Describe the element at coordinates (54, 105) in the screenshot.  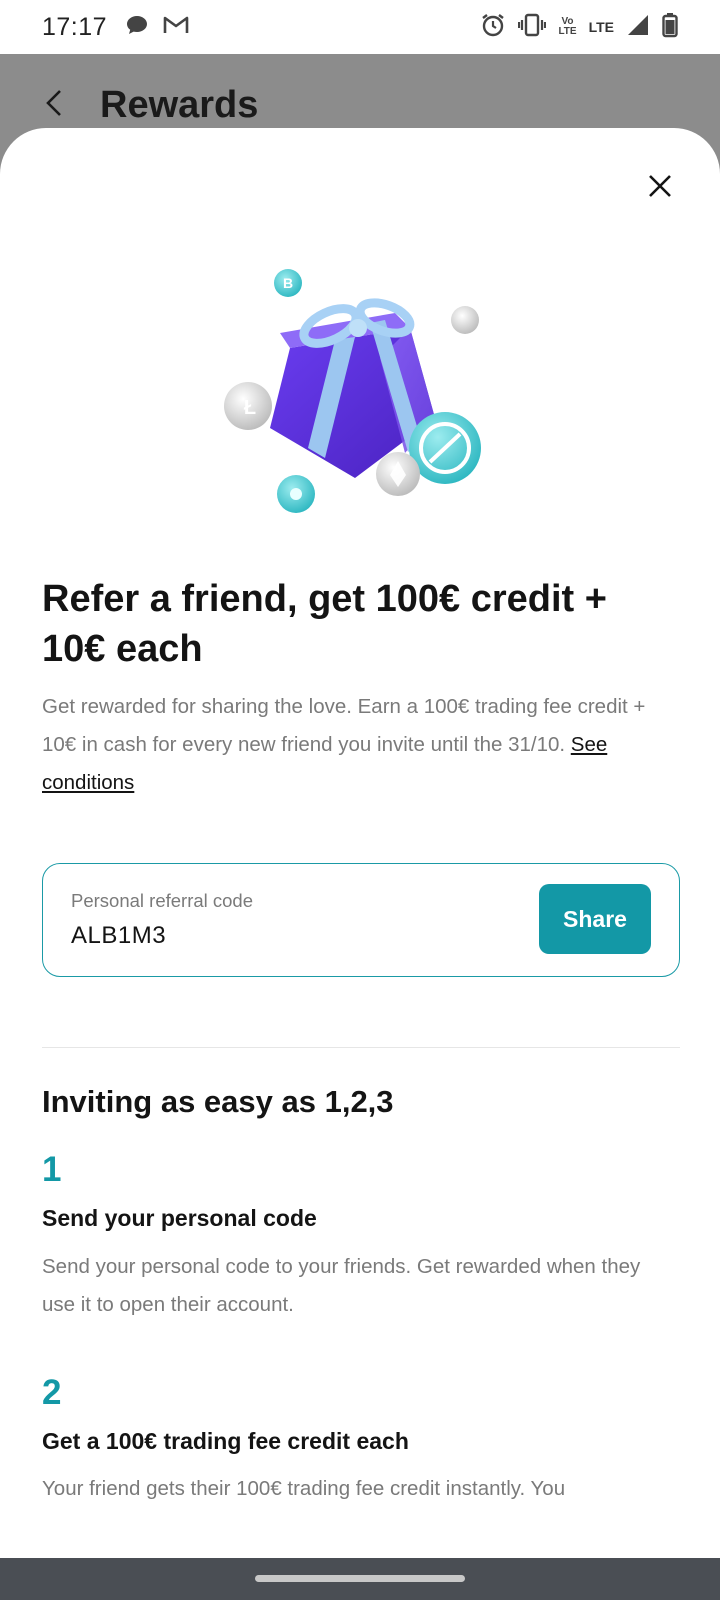
I see `back-arrow-icon` at that location.